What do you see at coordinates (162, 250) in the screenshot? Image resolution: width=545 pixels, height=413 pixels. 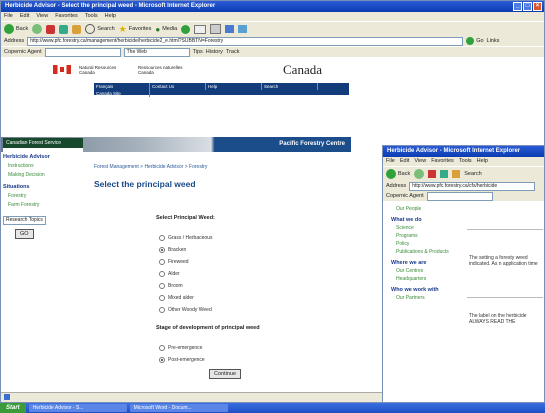 I see `radio-bracken` at bounding box center [162, 250].